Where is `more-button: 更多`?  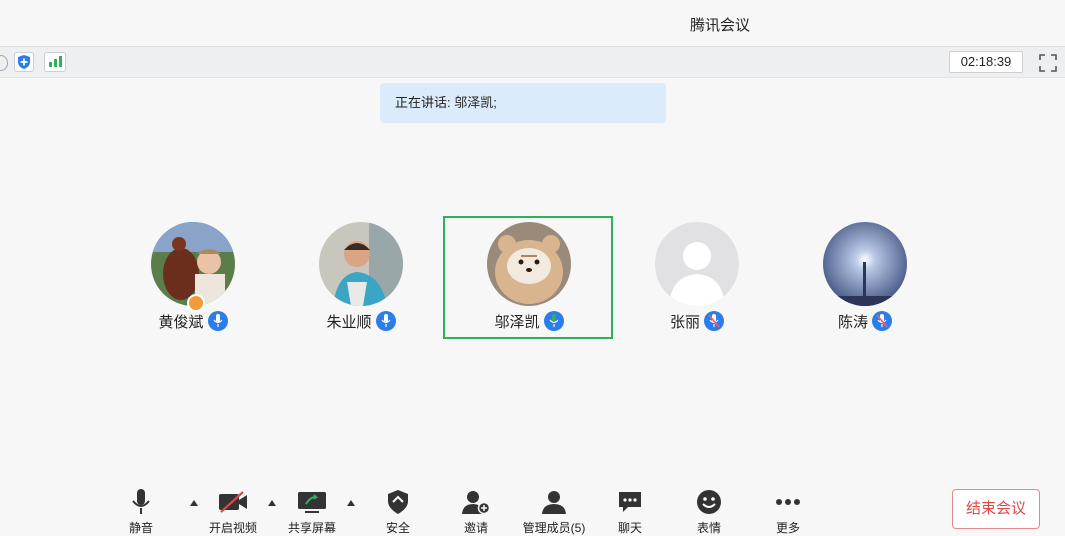 more-button: 更多 is located at coordinates (788, 511).